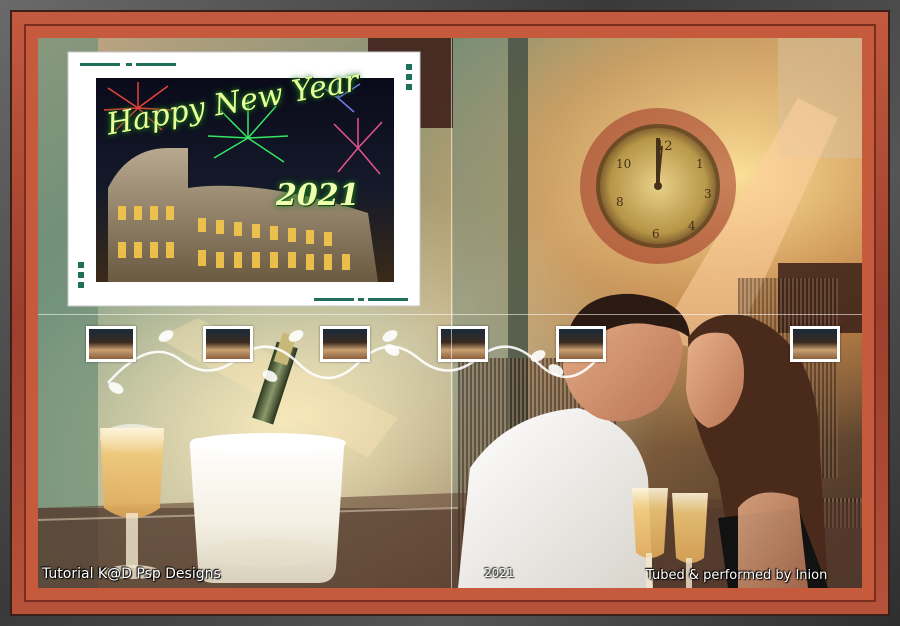 The image size is (900, 626). Describe the element at coordinates (700, 164) in the screenshot. I see `svg-text: 1` at that location.